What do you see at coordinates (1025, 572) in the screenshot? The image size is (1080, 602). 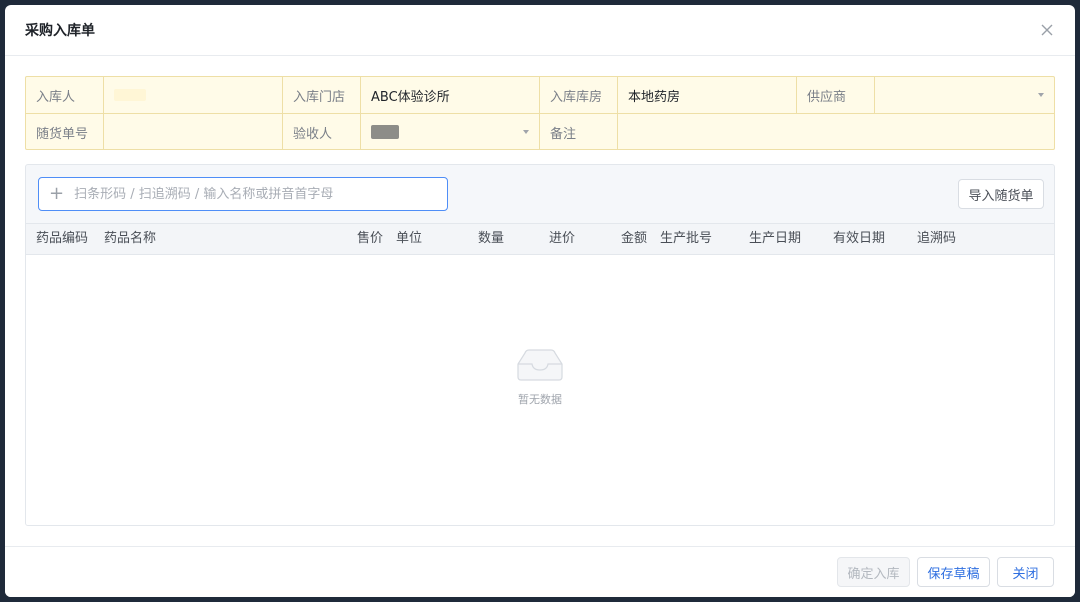 I see `close-button: 关闭` at bounding box center [1025, 572].